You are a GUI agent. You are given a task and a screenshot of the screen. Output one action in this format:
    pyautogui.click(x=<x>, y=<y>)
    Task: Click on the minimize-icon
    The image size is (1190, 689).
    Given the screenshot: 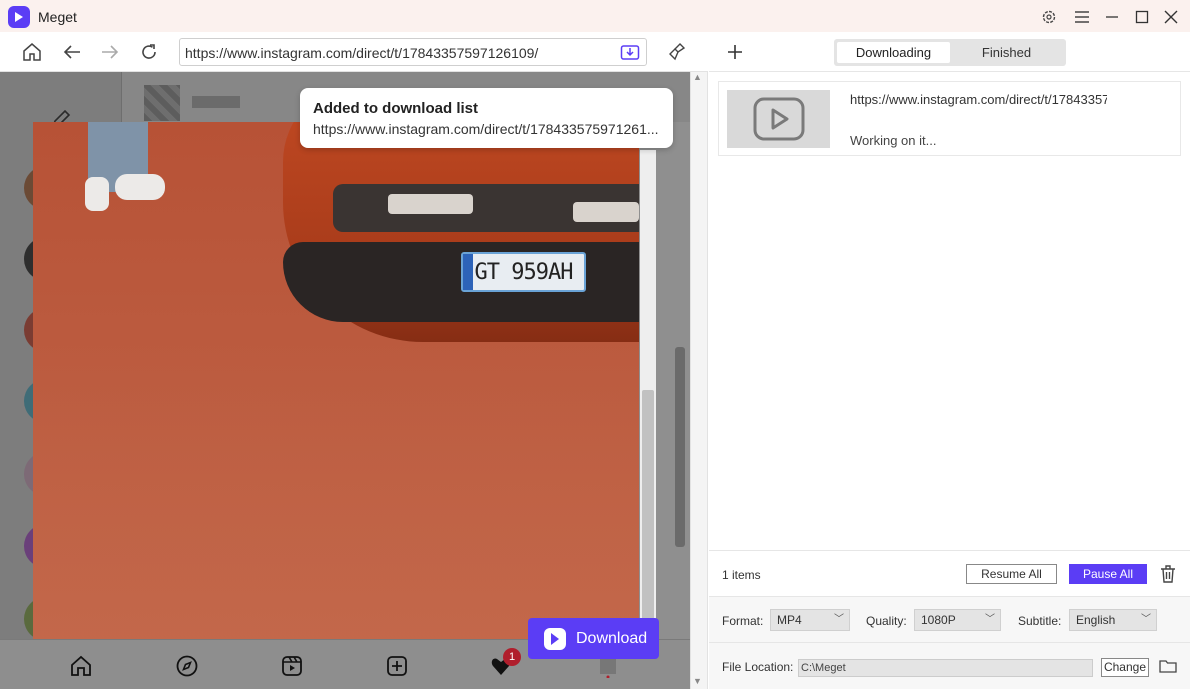 What is the action you would take?
    pyautogui.click(x=1112, y=17)
    